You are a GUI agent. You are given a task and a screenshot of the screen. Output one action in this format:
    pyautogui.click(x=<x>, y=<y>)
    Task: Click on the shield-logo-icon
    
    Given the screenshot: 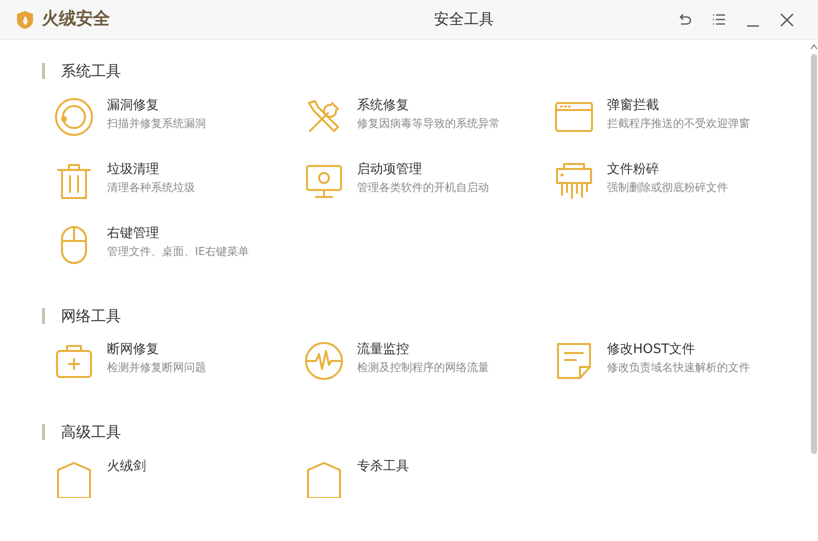 What is the action you would take?
    pyautogui.click(x=25, y=20)
    